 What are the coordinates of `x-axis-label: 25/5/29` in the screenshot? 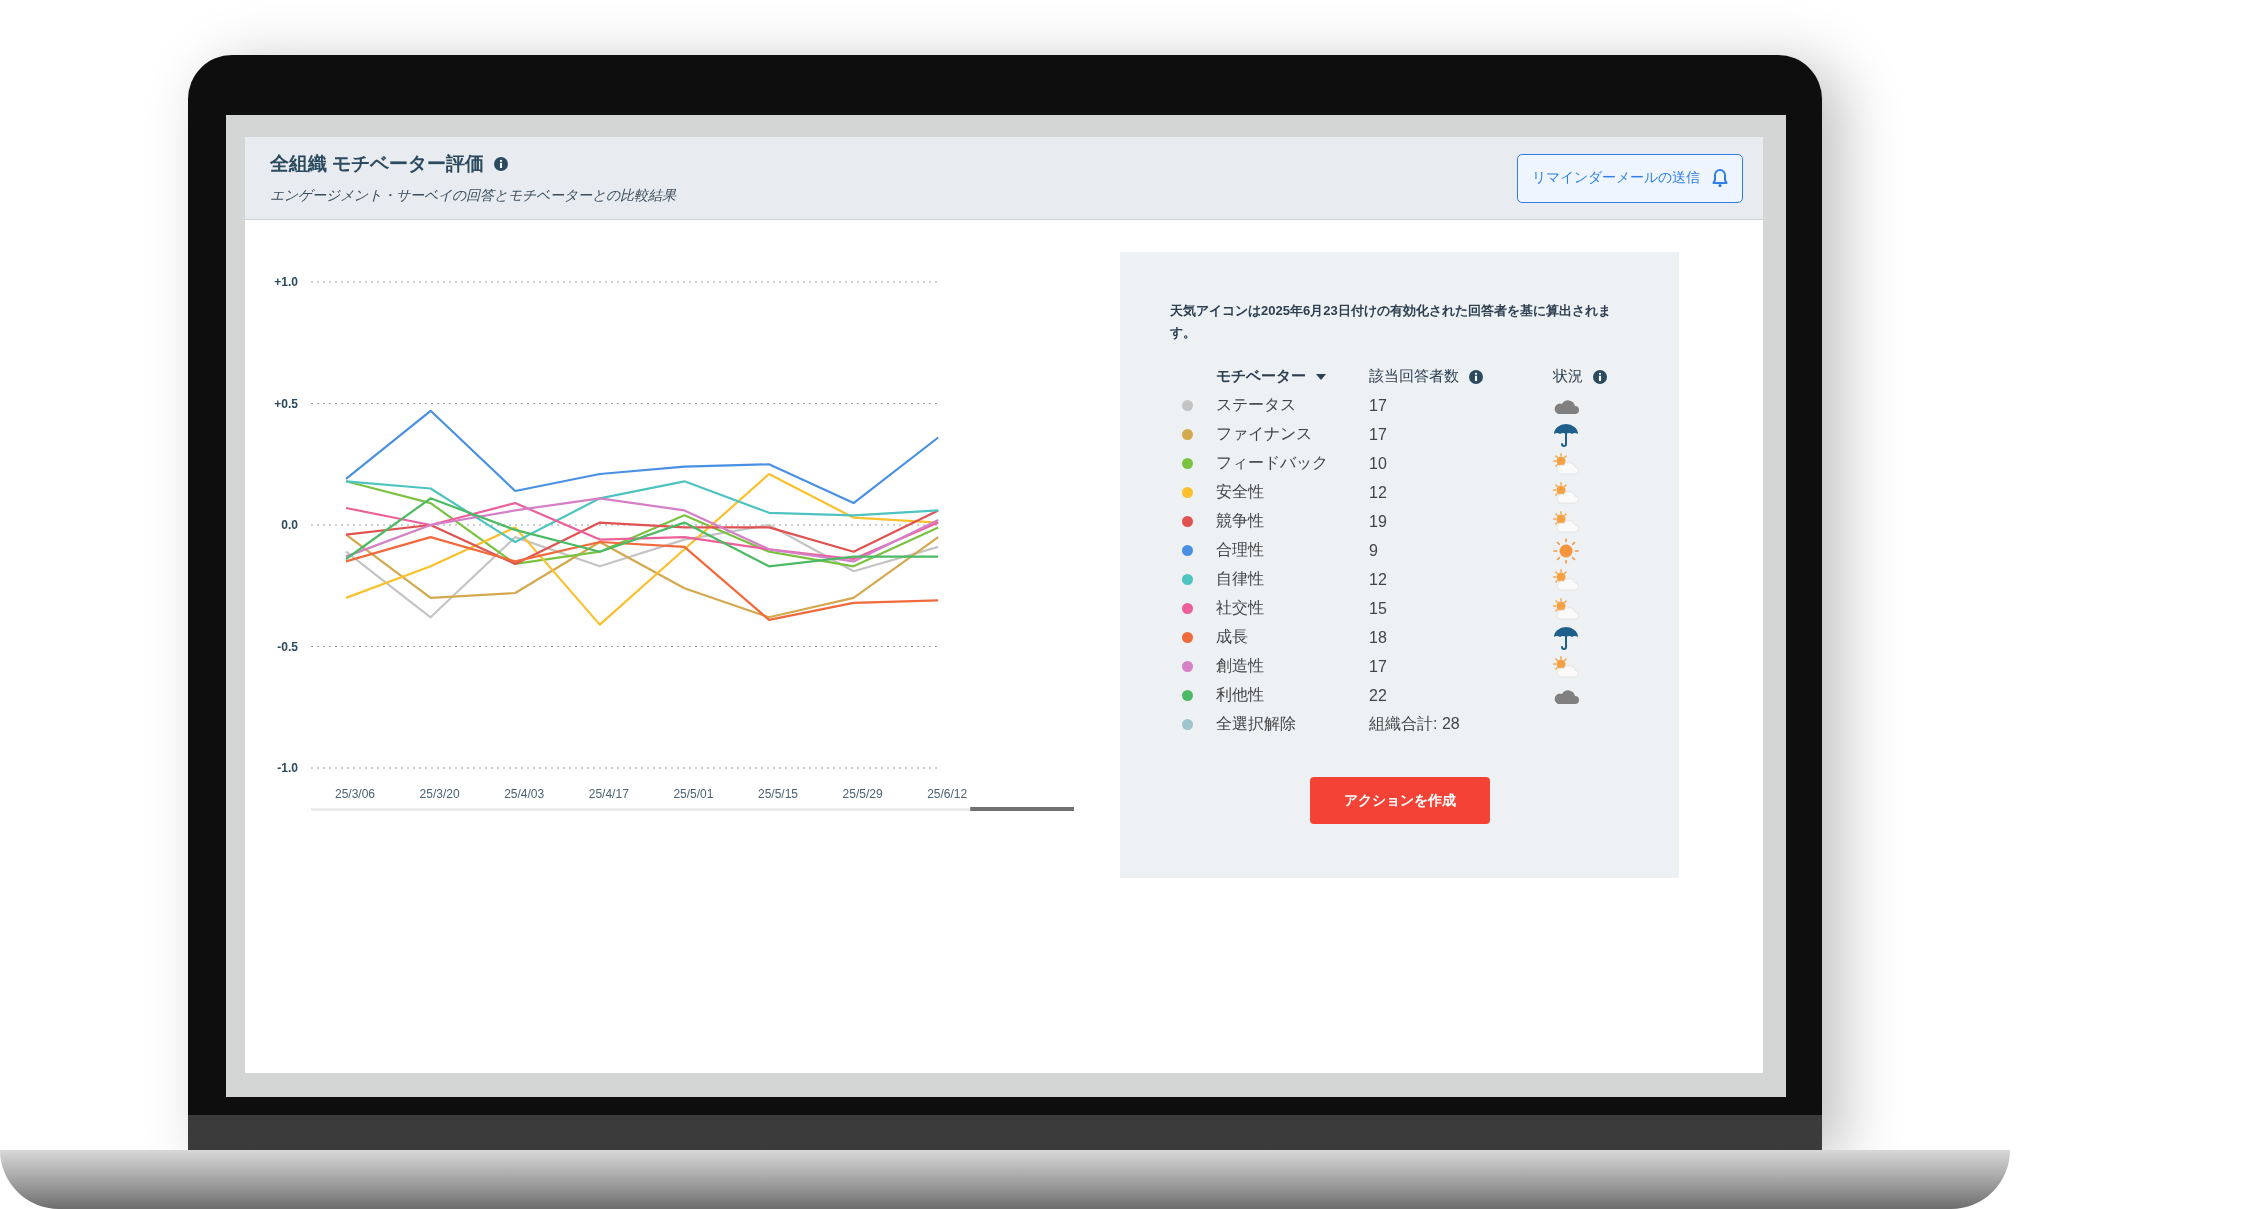 It's located at (862, 794).